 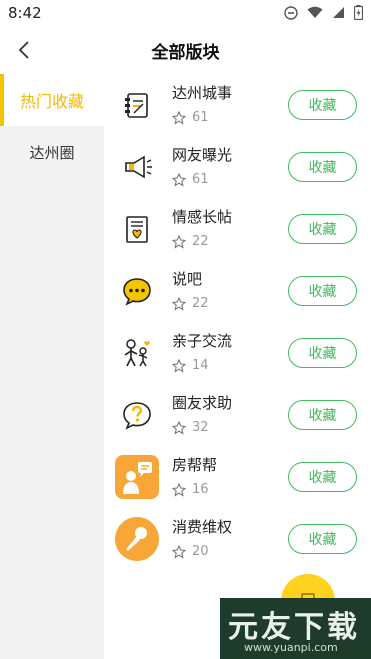 I want to click on notebook-icon, so click(x=137, y=105).